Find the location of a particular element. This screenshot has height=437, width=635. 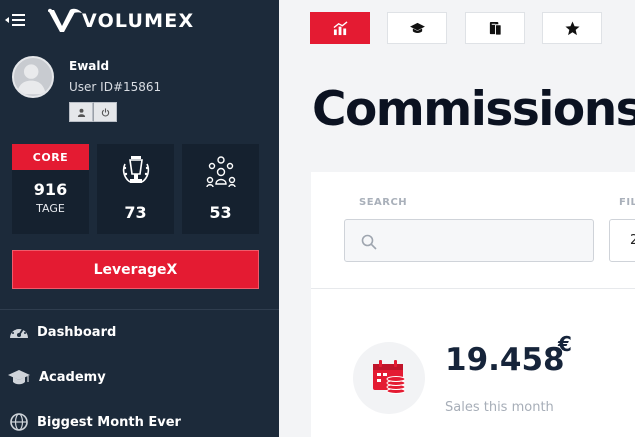

power-icon is located at coordinates (105, 111).